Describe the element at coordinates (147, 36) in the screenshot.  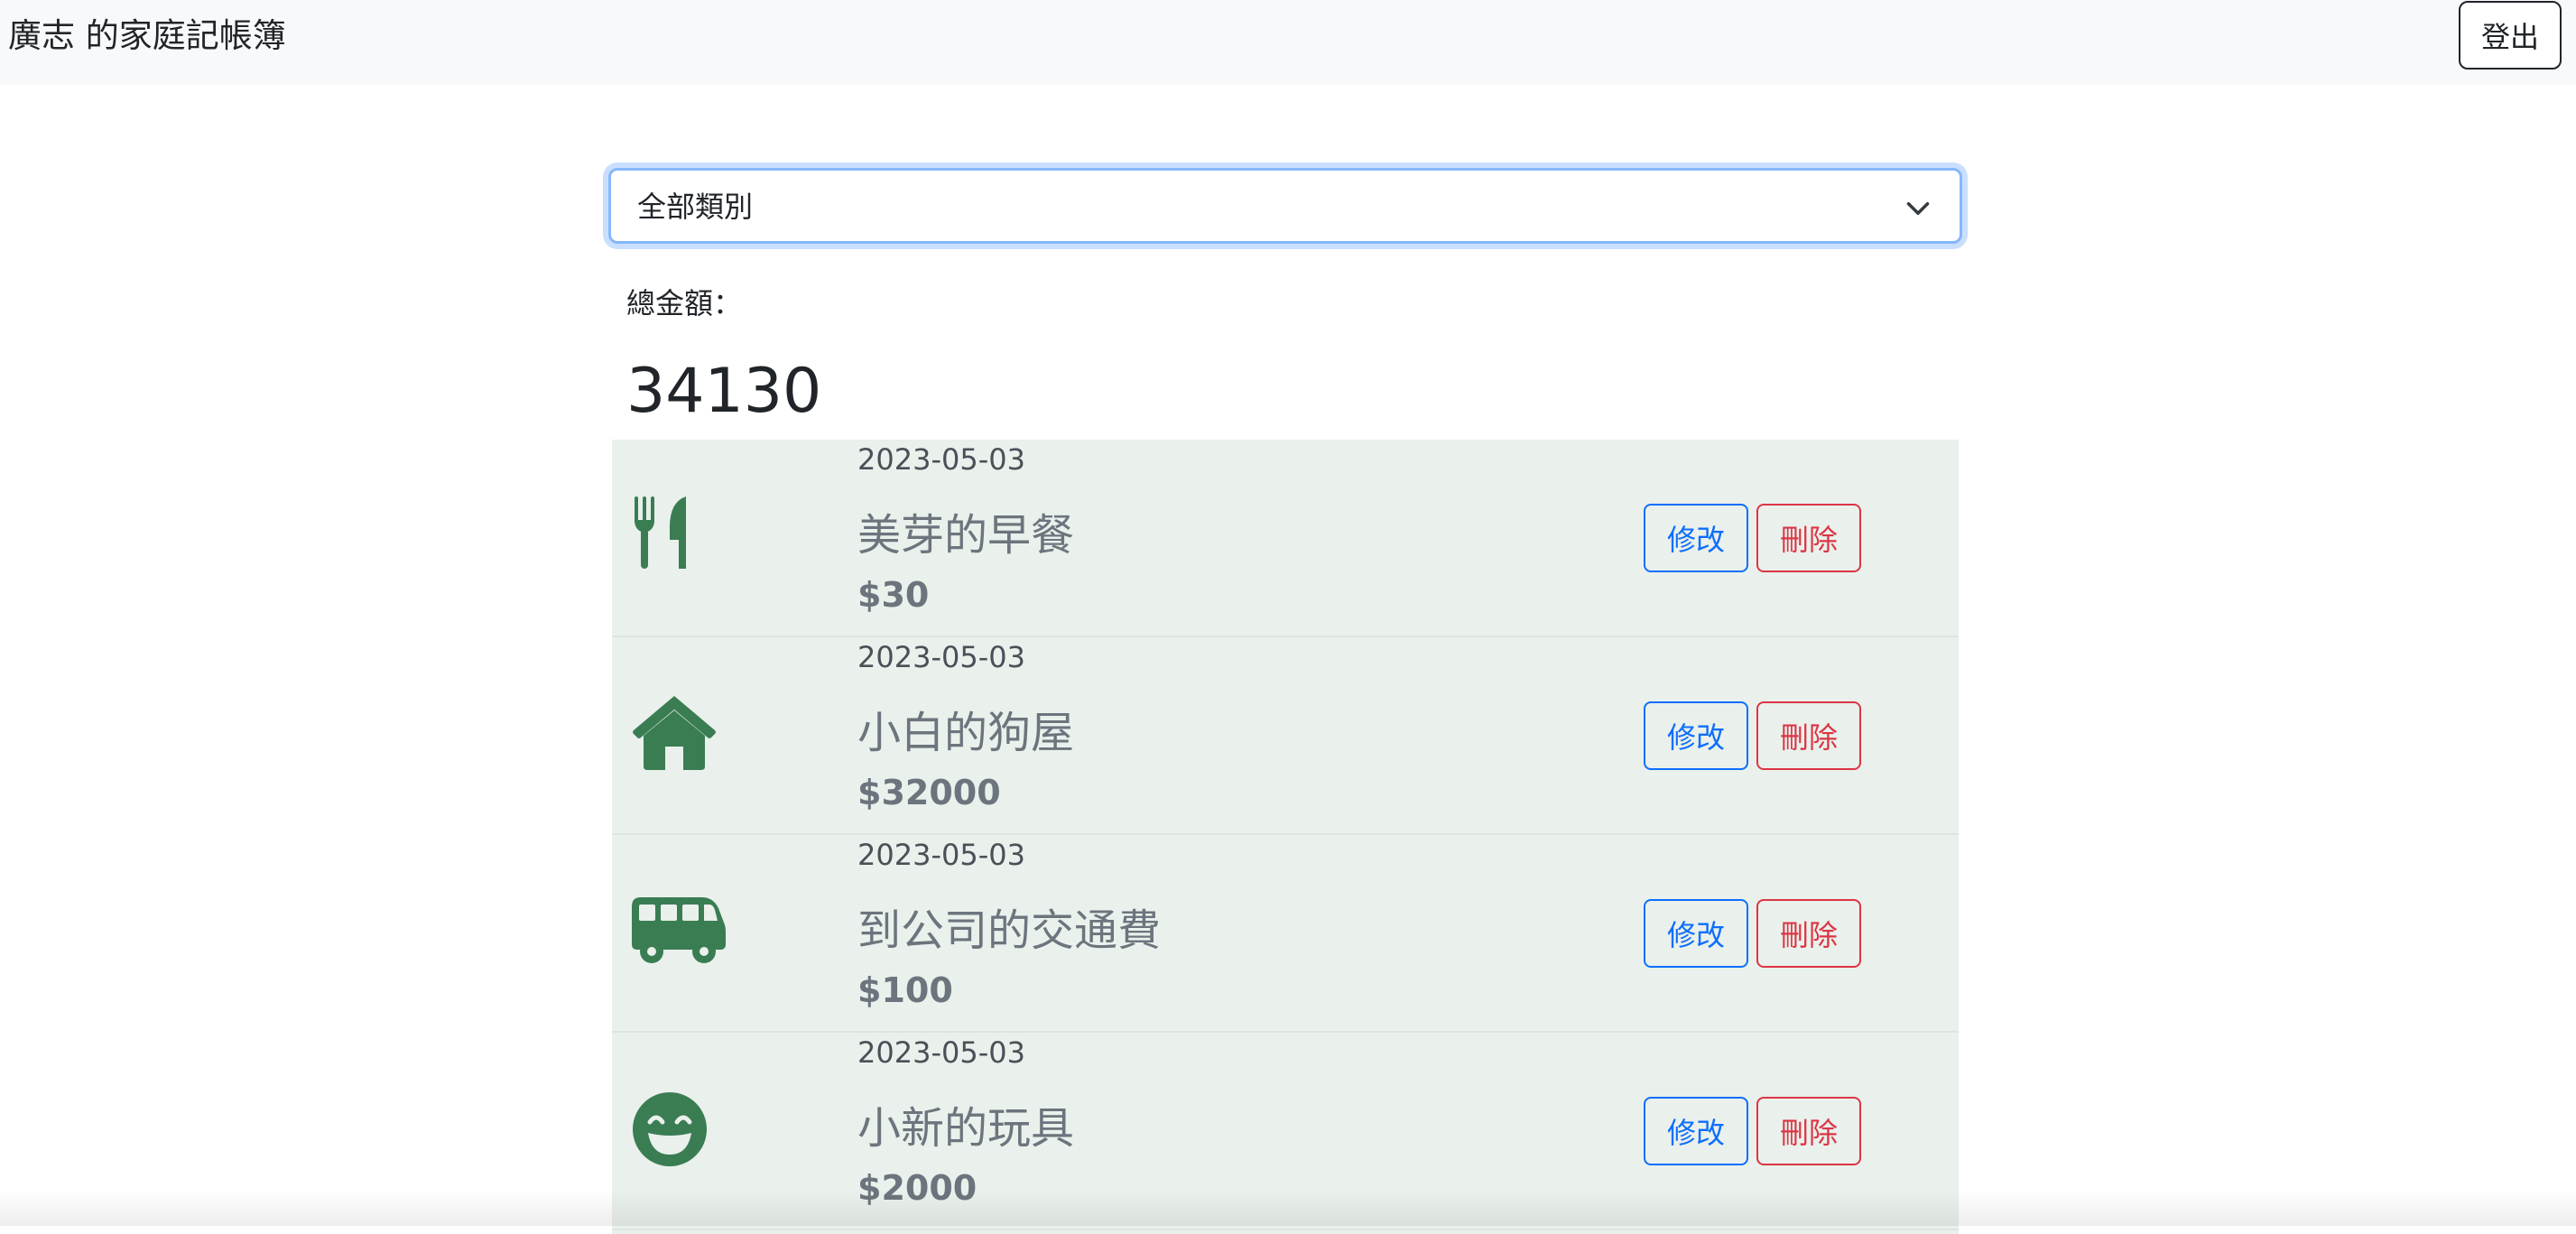
I see `app-brand-title: 廣志 的家庭記帳簿` at that location.